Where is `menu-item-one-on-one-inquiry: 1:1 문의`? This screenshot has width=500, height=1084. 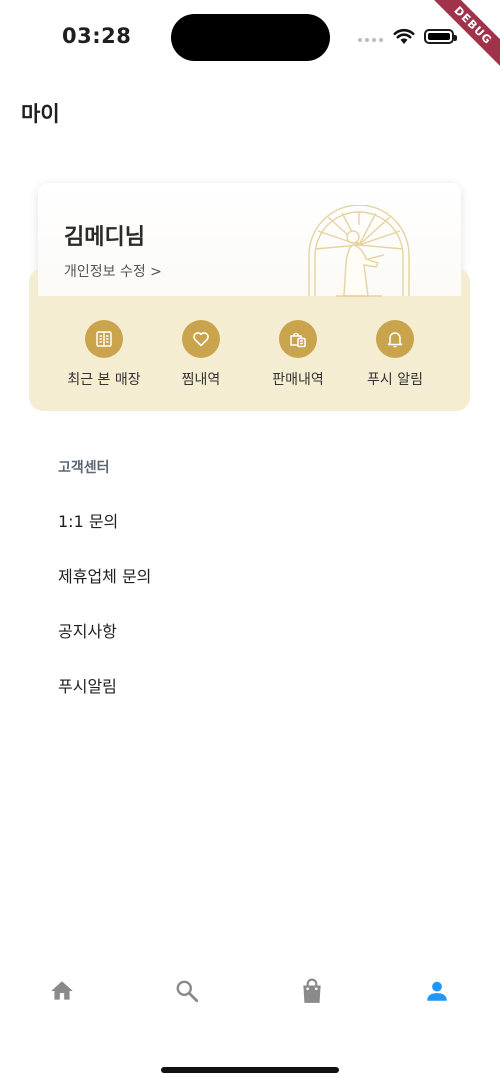 menu-item-one-on-one-inquiry: 1:1 문의 is located at coordinates (88, 520).